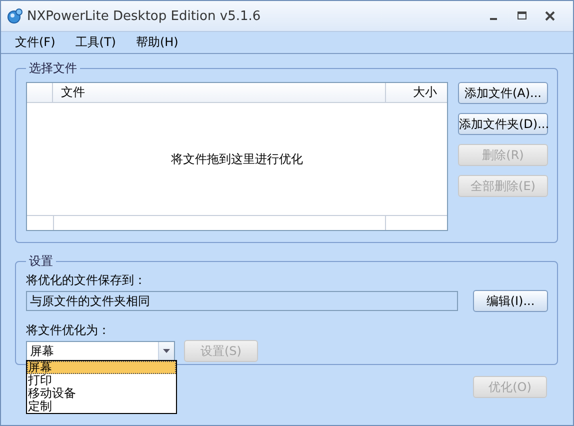 The height and width of the screenshot is (426, 574). Describe the element at coordinates (95, 42) in the screenshot. I see `menu-item: 工具(T)` at that location.